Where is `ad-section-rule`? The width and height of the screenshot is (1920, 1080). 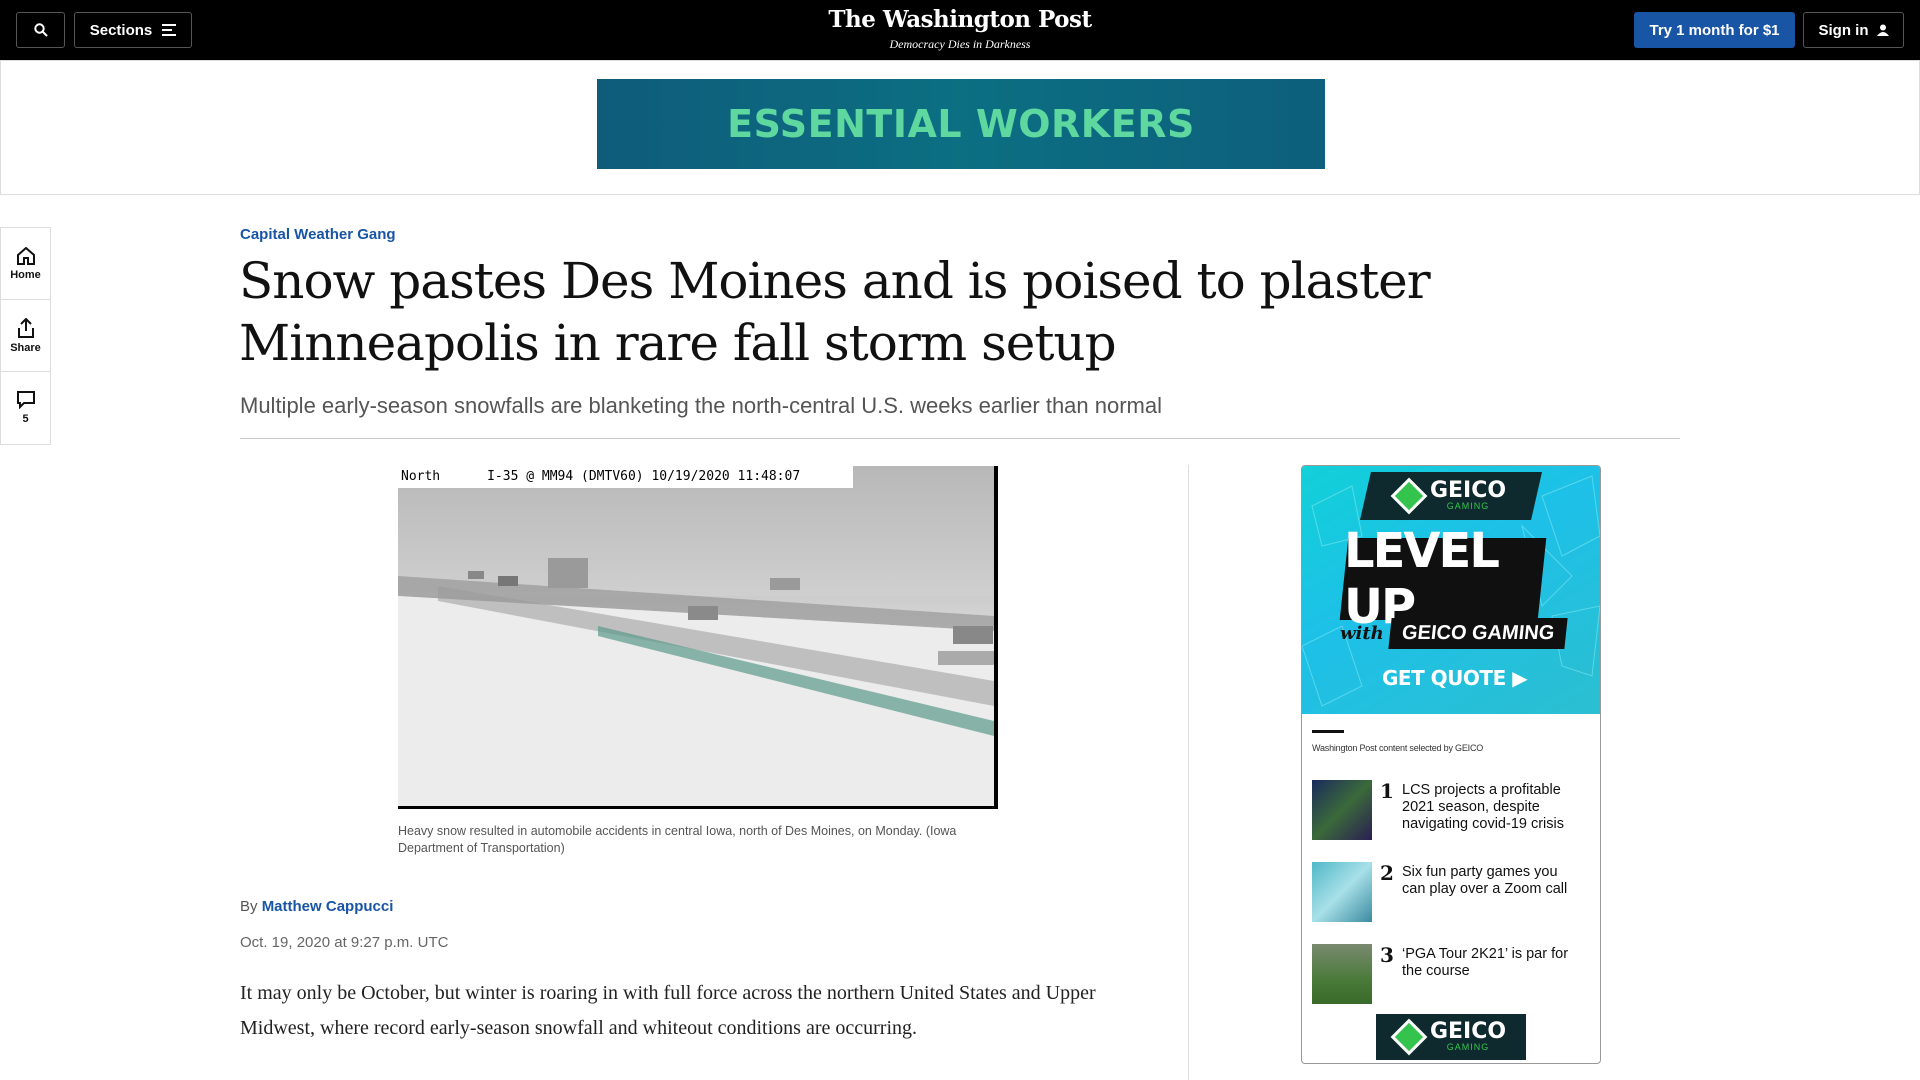 ad-section-rule is located at coordinates (1328, 731).